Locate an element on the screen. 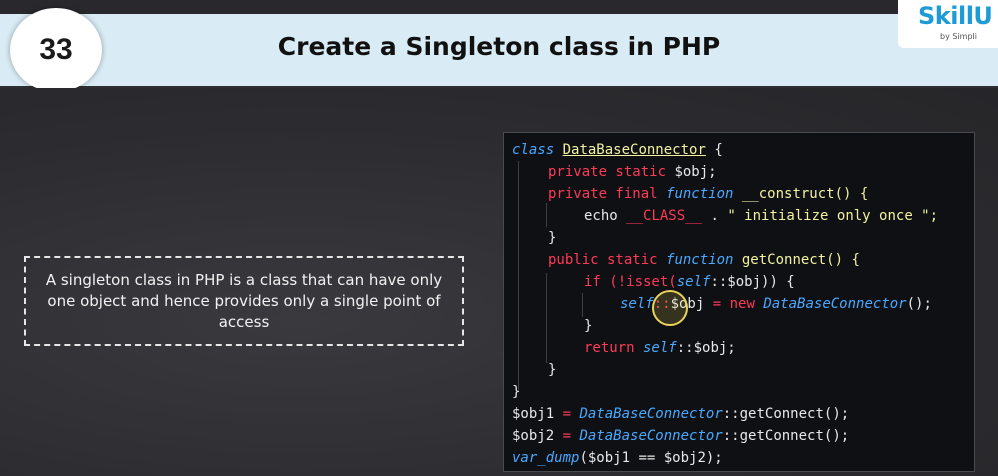 The height and width of the screenshot is (476, 998). code-line-7: if (!isset(self::$obj)) { is located at coordinates (689, 282).